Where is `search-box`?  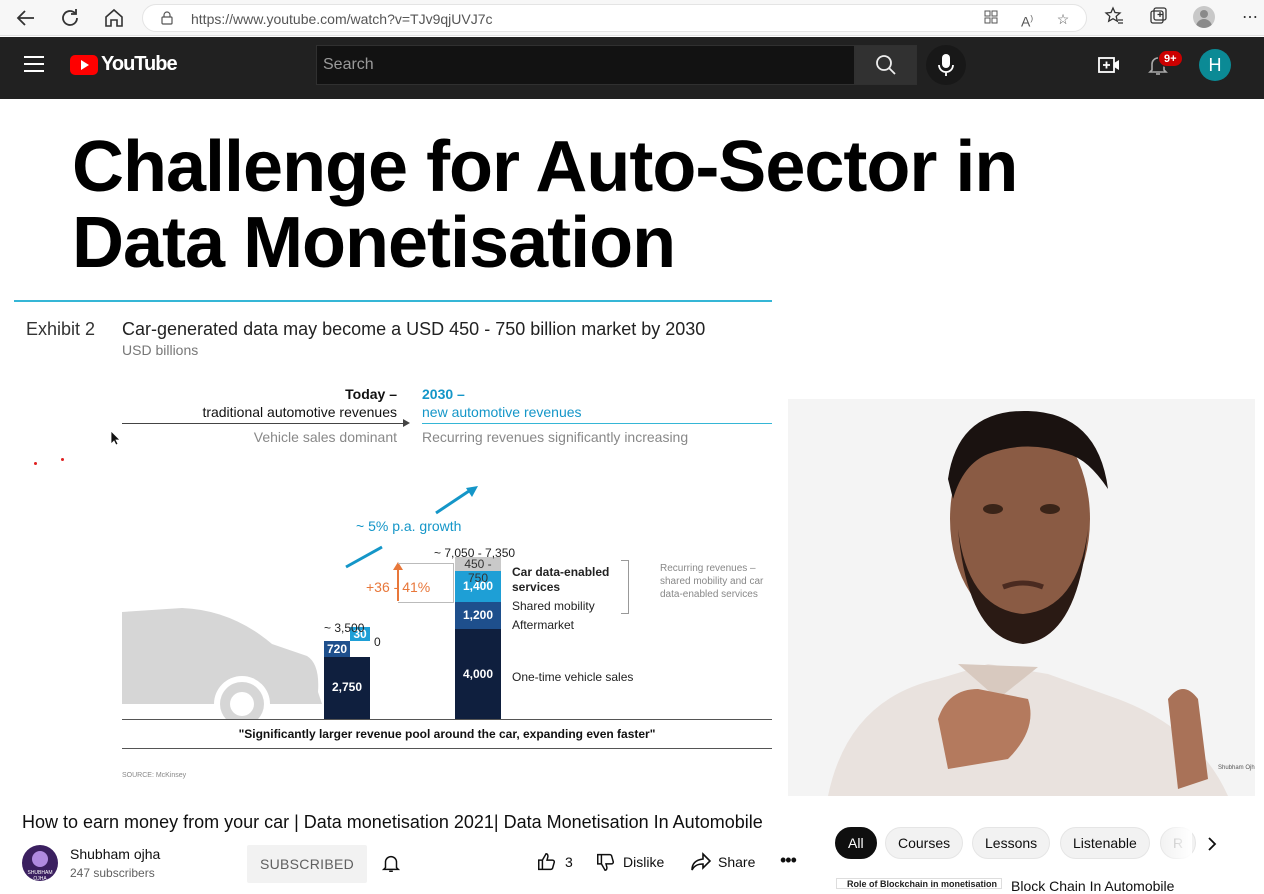
search-box is located at coordinates (585, 65).